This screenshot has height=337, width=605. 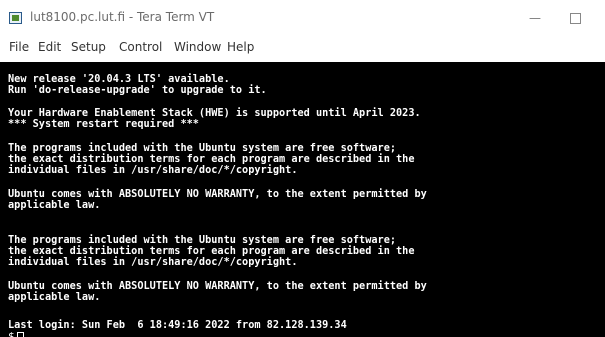 I want to click on menu-window: Window, so click(x=197, y=47).